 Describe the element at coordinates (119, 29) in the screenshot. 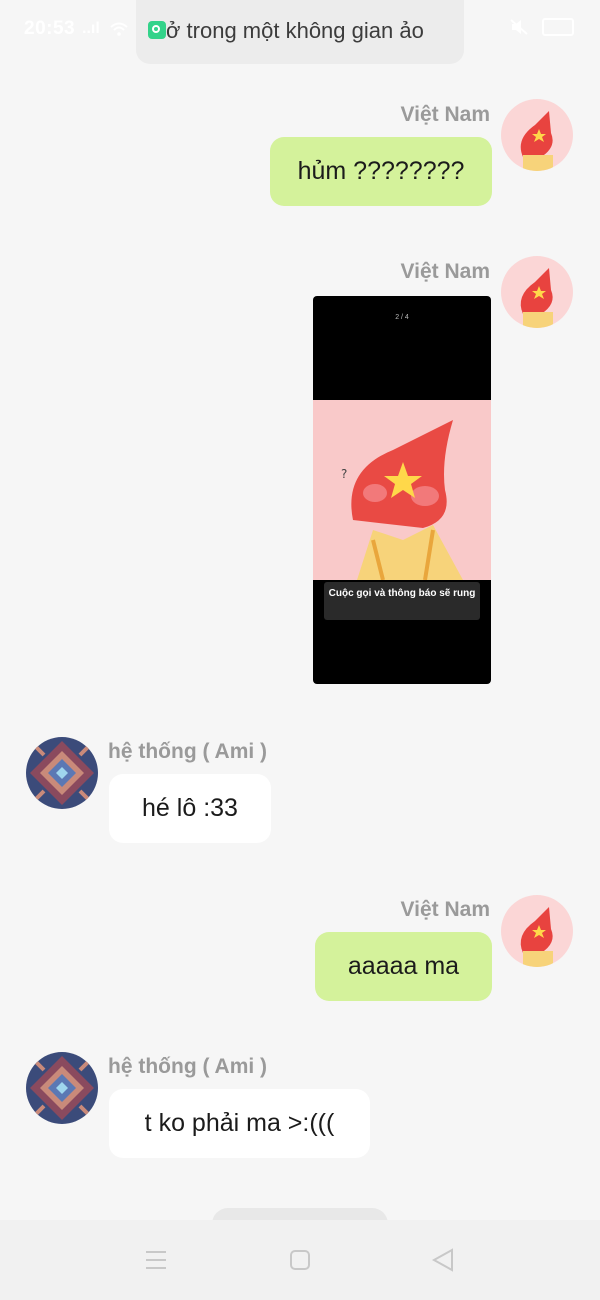

I see `wifi-icon` at that location.